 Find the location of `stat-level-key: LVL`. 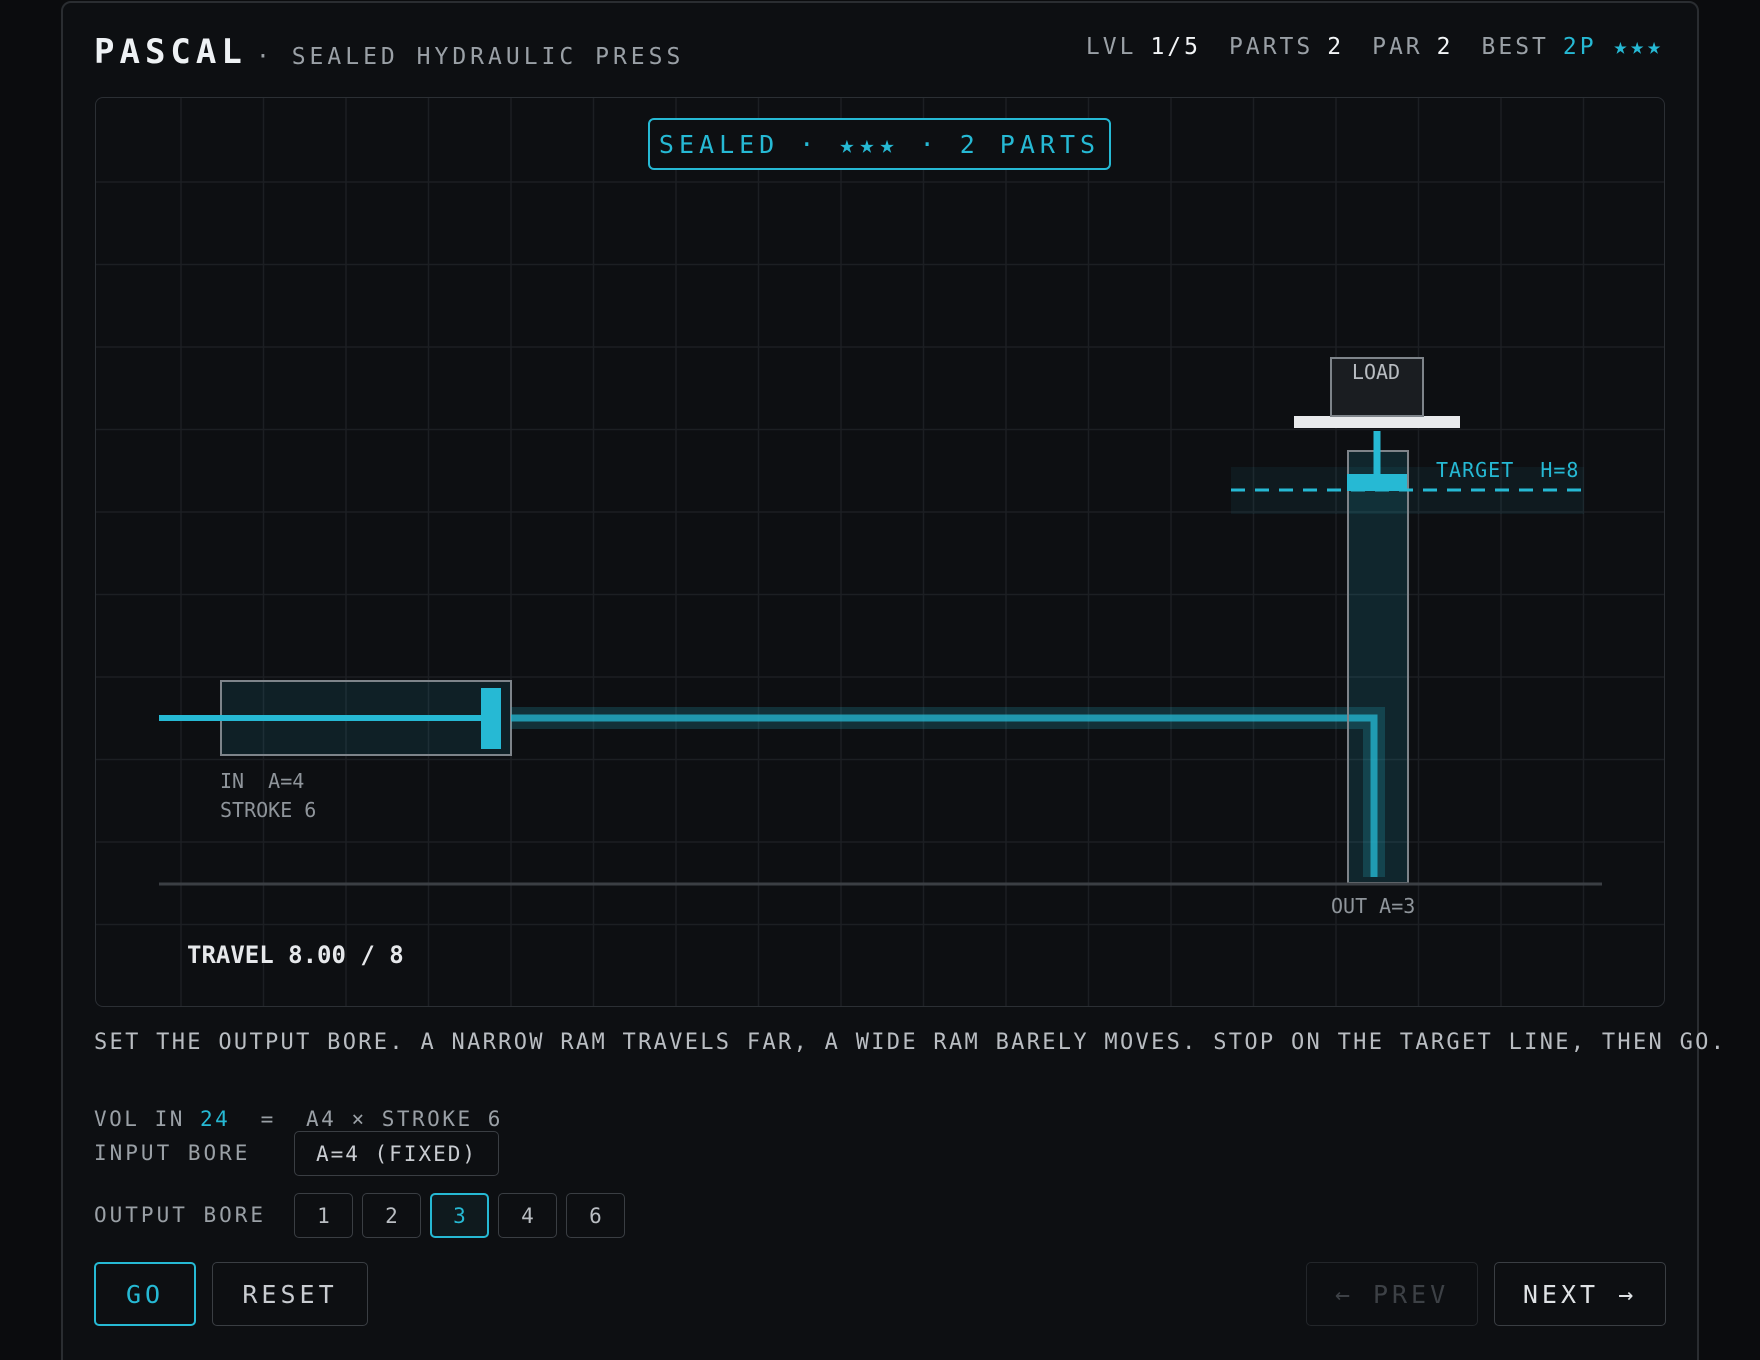

stat-level-key: LVL is located at coordinates (1111, 47).